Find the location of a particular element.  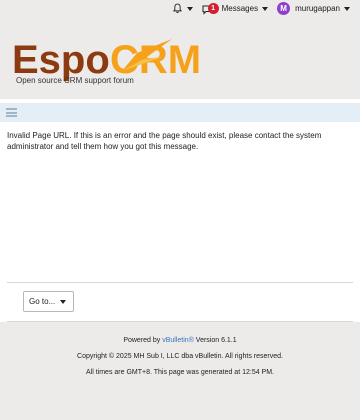

vbulletin-link: vBulletin® is located at coordinates (178, 340).